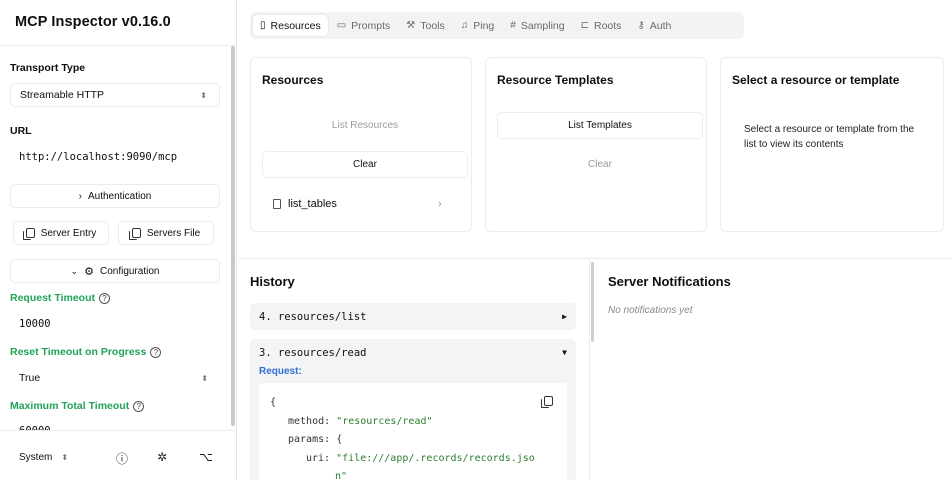 The width and height of the screenshot is (952, 480). Describe the element at coordinates (115, 95) in the screenshot. I see `transport-type-select: Streamable HTTP ⬍` at that location.